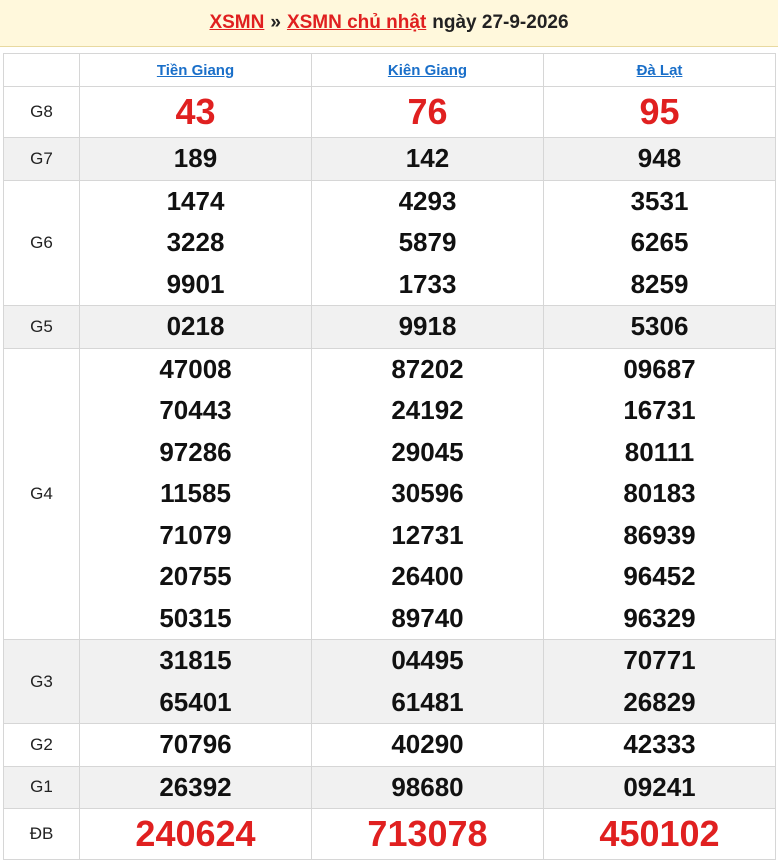 Image resolution: width=778 pixels, height=862 pixels. I want to click on prize-number: 948, so click(659, 158).